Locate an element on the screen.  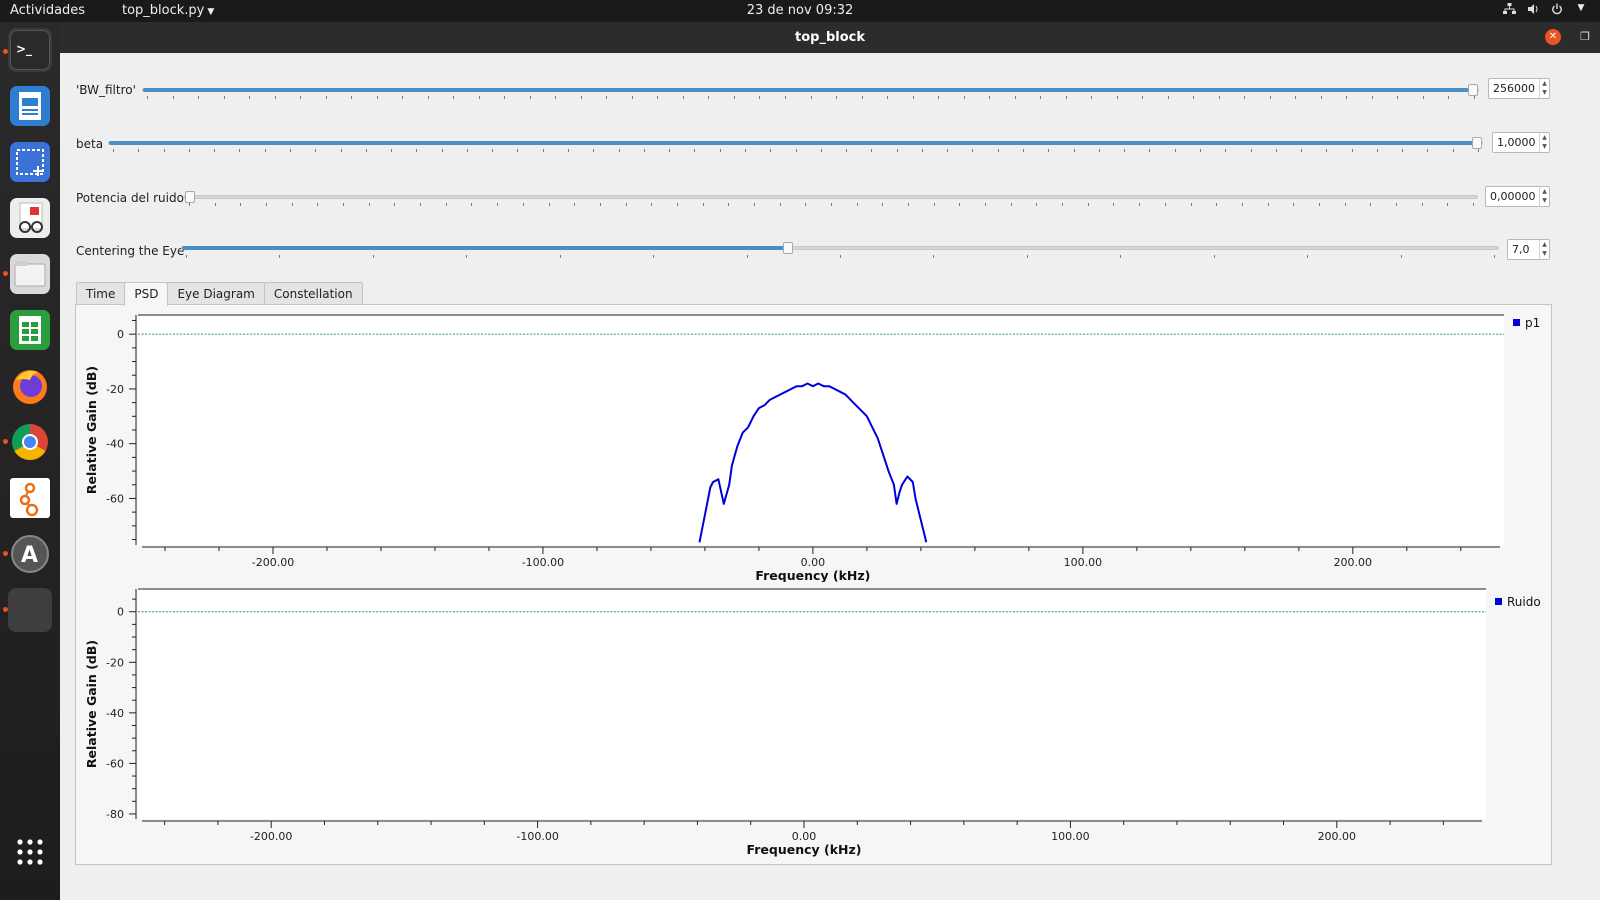
dock-item-firefox is located at coordinates (30, 386).